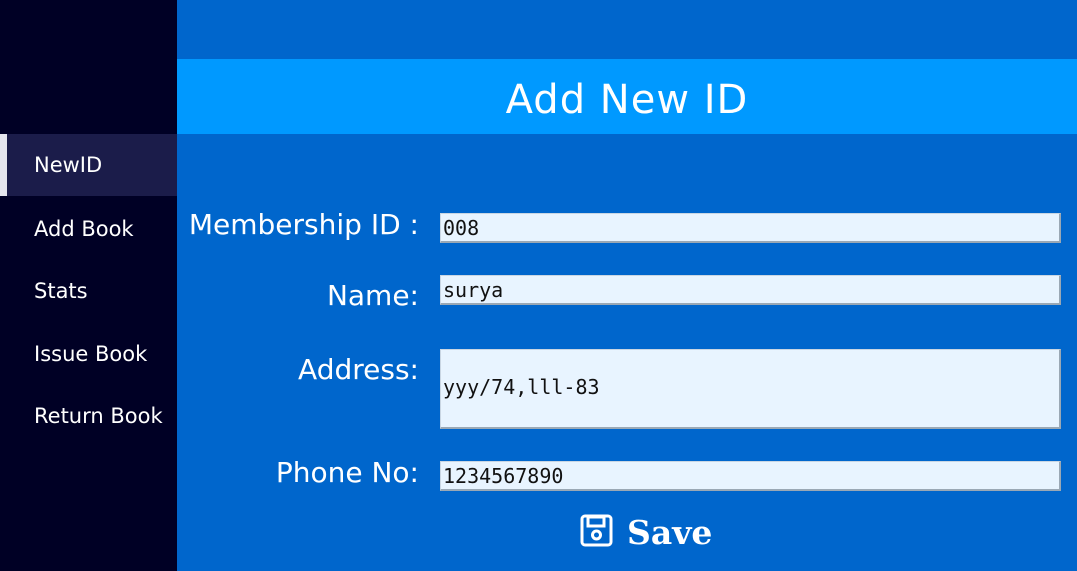 Image resolution: width=1077 pixels, height=571 pixels. I want to click on sidebar-item-add-book: Add Book, so click(88, 229).